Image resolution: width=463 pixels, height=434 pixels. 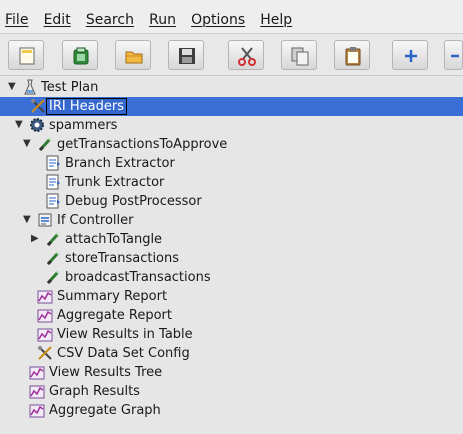 What do you see at coordinates (120, 163) in the screenshot?
I see `tree-node-label: Branch Extractor` at bounding box center [120, 163].